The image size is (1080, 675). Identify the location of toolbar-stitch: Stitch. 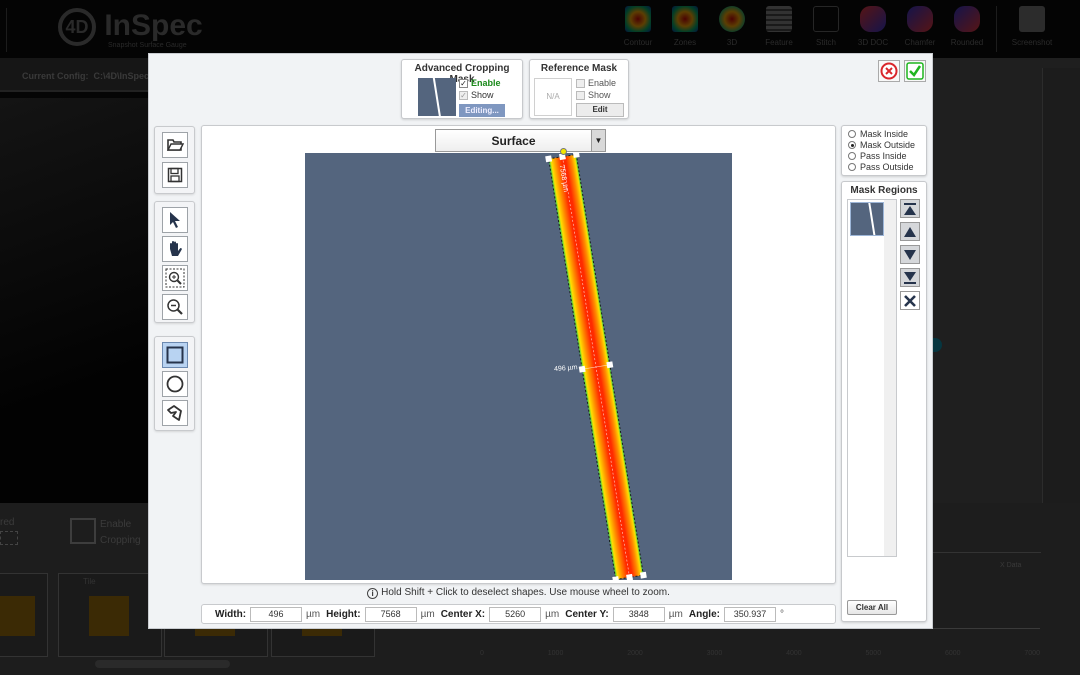
(826, 29).